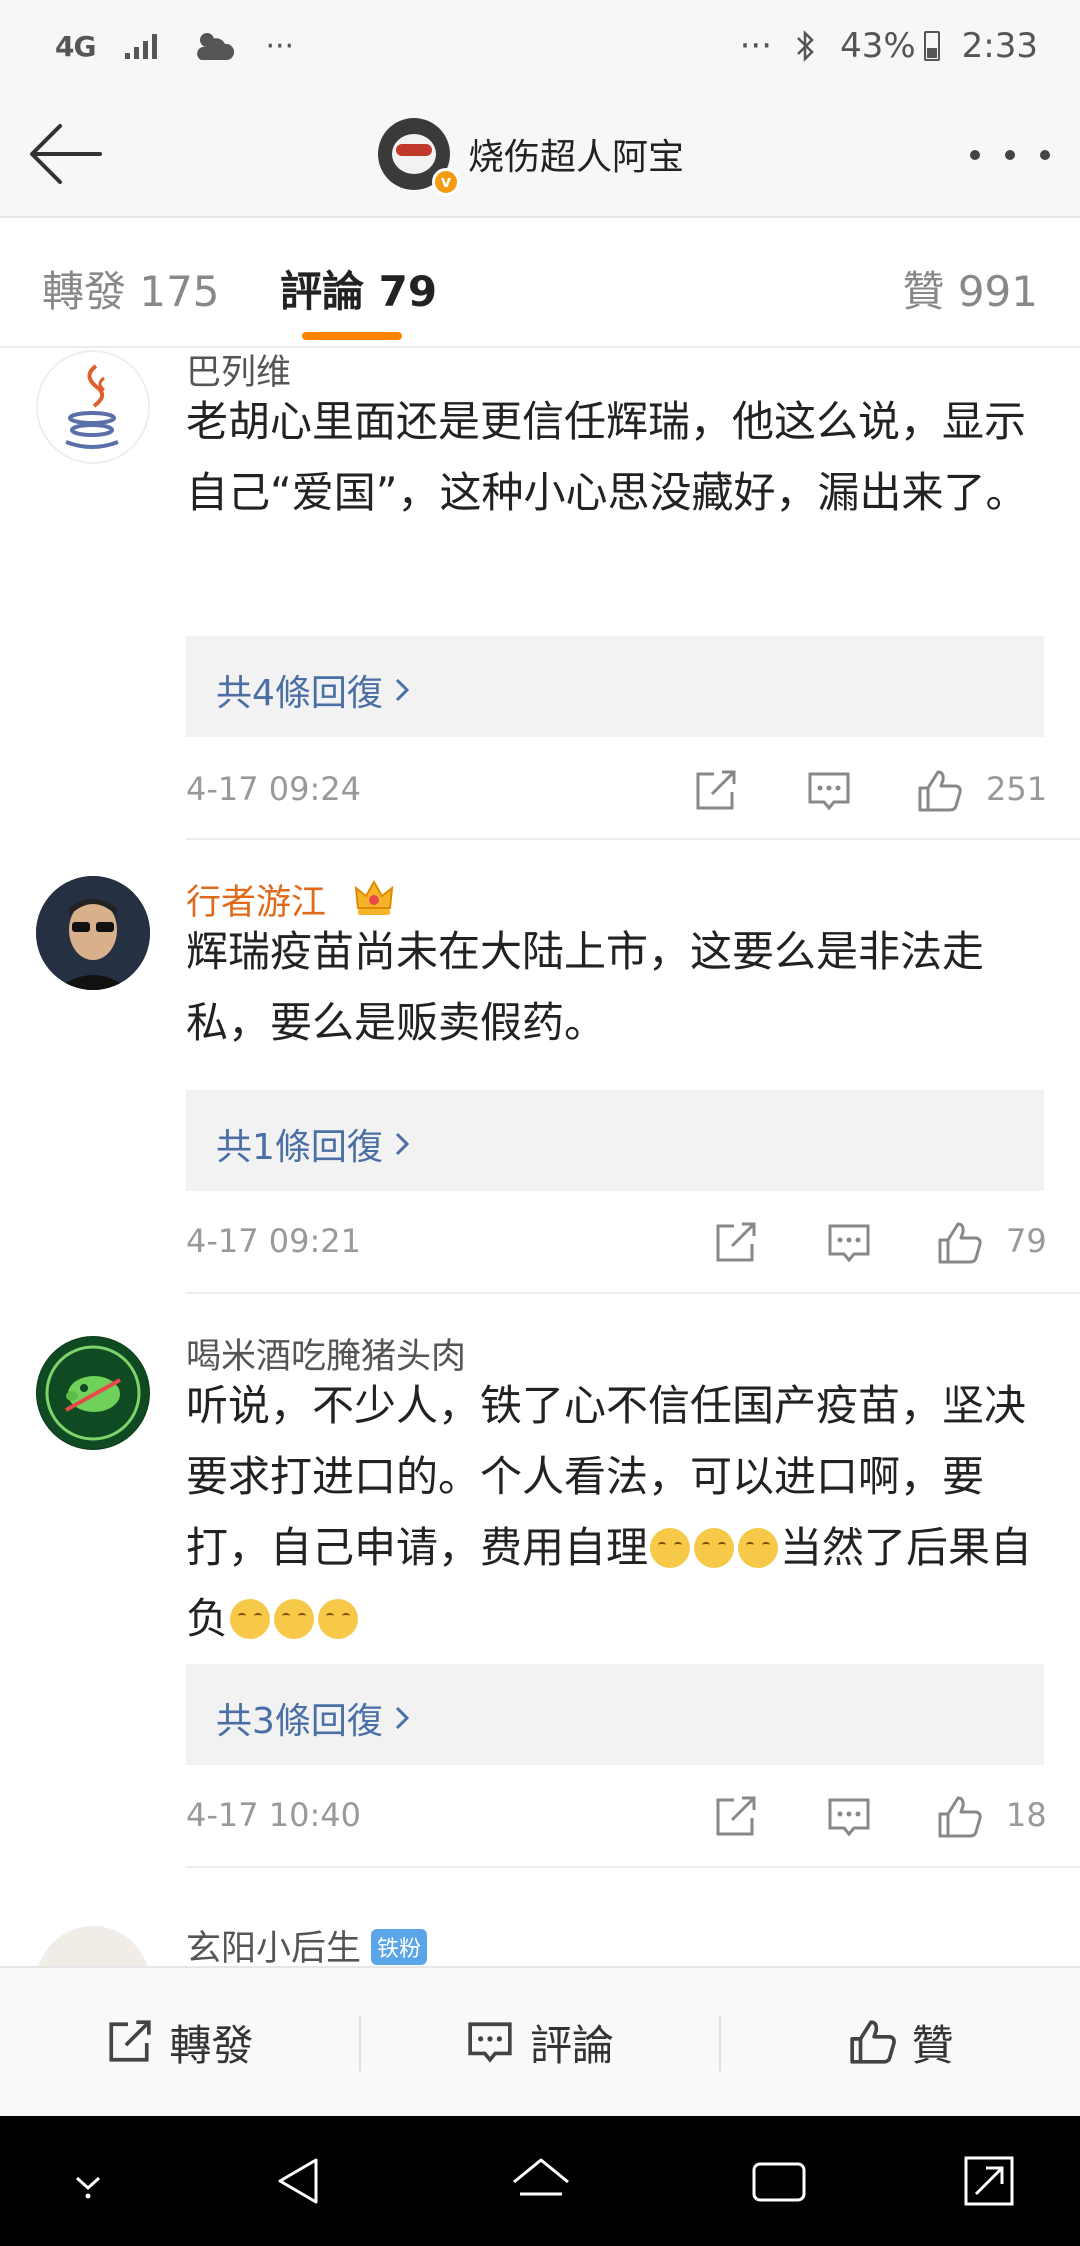  Describe the element at coordinates (999, 46) in the screenshot. I see `clock: 2:33` at that location.